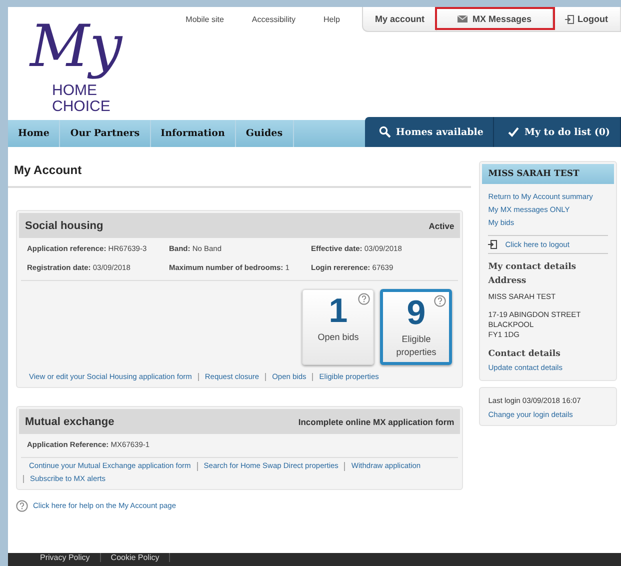 Image resolution: width=621 pixels, height=566 pixels. I want to click on nav-item: Home, so click(34, 133).